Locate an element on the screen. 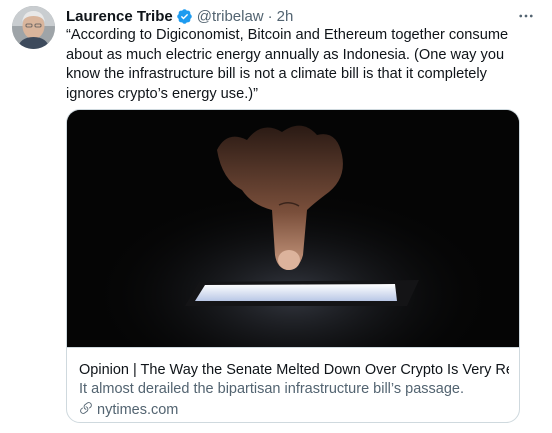 This screenshot has width=552, height=433. verified-badge-icon is located at coordinates (184, 16).